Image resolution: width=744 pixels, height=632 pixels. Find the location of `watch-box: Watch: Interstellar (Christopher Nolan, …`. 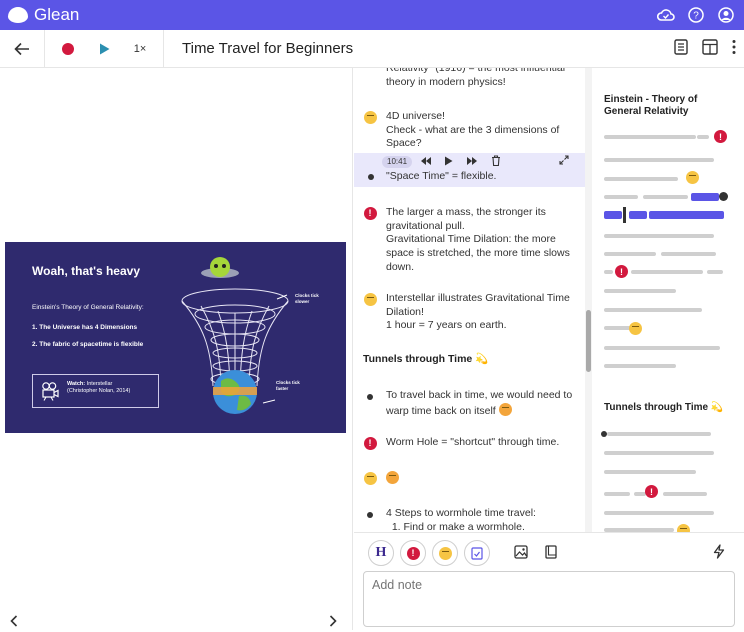

watch-box: Watch: Interstellar (Christopher Nolan, … is located at coordinates (95, 391).